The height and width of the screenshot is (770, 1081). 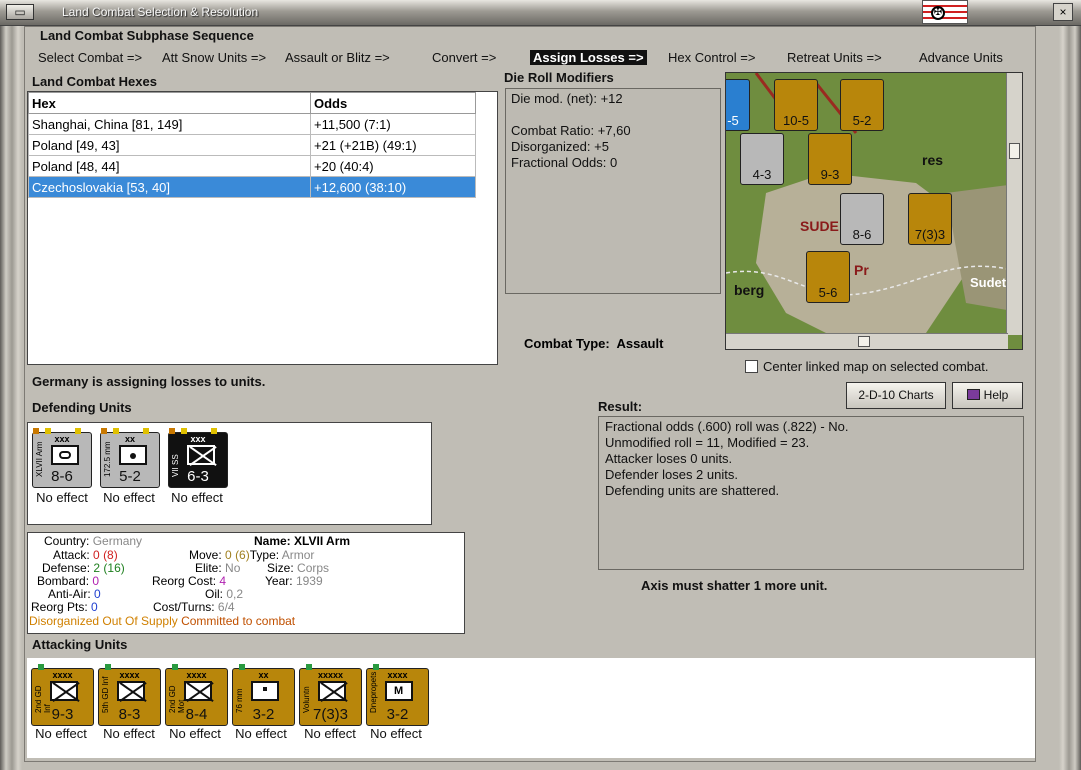 What do you see at coordinates (96, 555) in the screenshot?
I see `attack-value: 0` at bounding box center [96, 555].